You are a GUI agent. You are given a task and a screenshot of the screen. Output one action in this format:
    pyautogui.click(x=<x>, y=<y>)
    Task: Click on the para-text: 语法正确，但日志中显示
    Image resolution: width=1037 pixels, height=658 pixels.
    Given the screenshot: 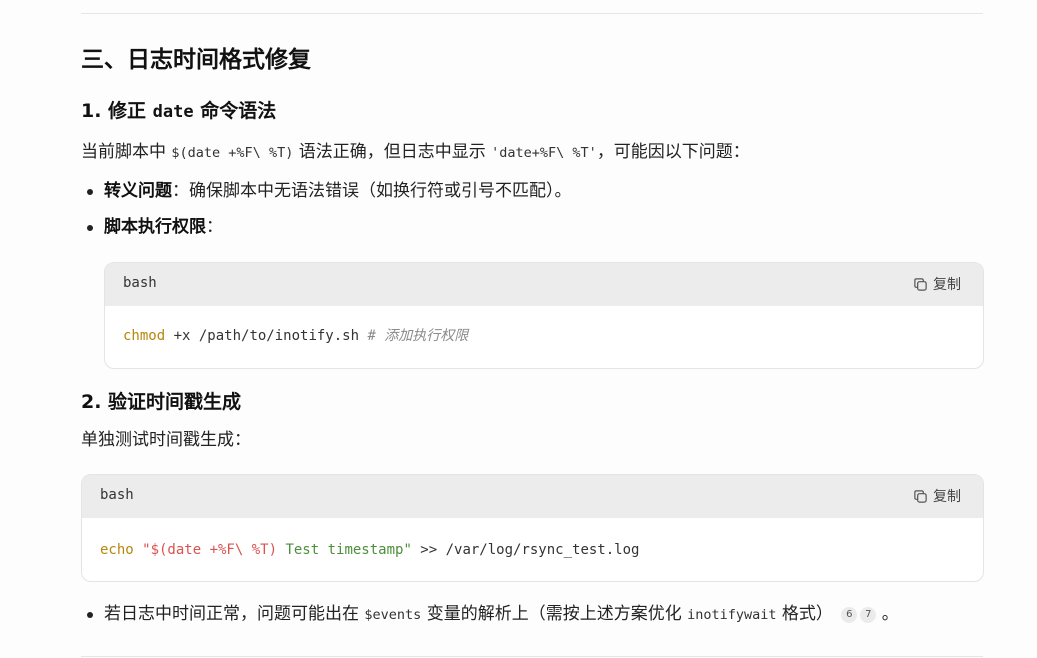 What is the action you would take?
    pyautogui.click(x=392, y=152)
    